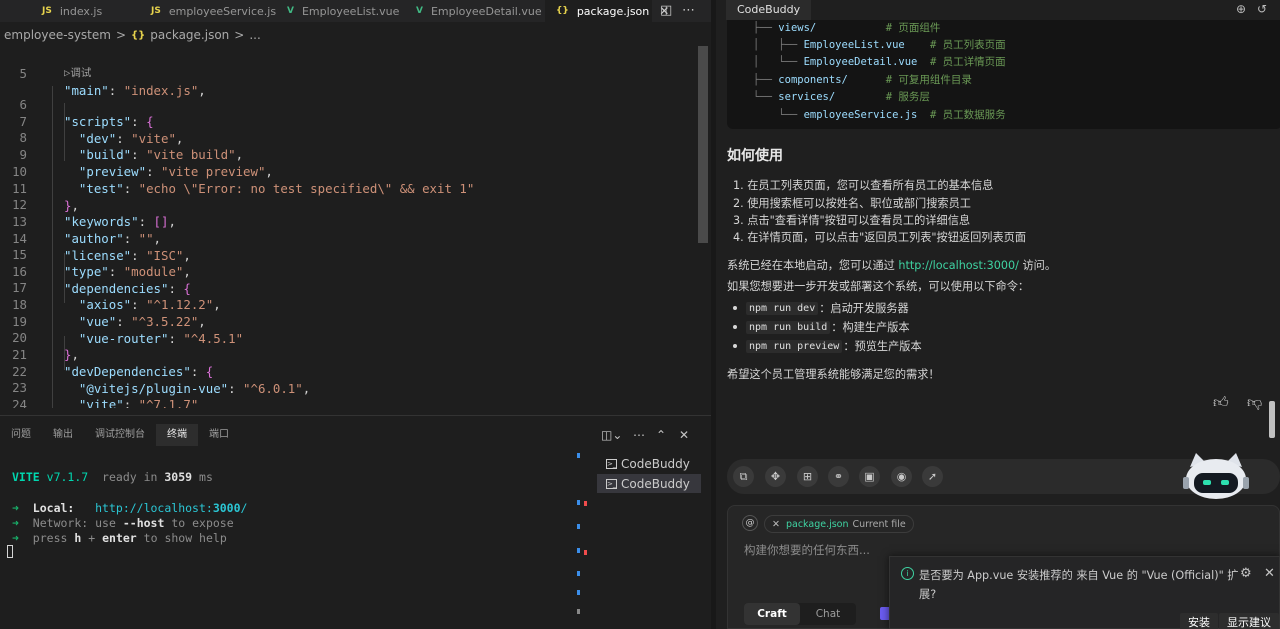  I want to click on debug-codelens: ▷调试, so click(77, 73).